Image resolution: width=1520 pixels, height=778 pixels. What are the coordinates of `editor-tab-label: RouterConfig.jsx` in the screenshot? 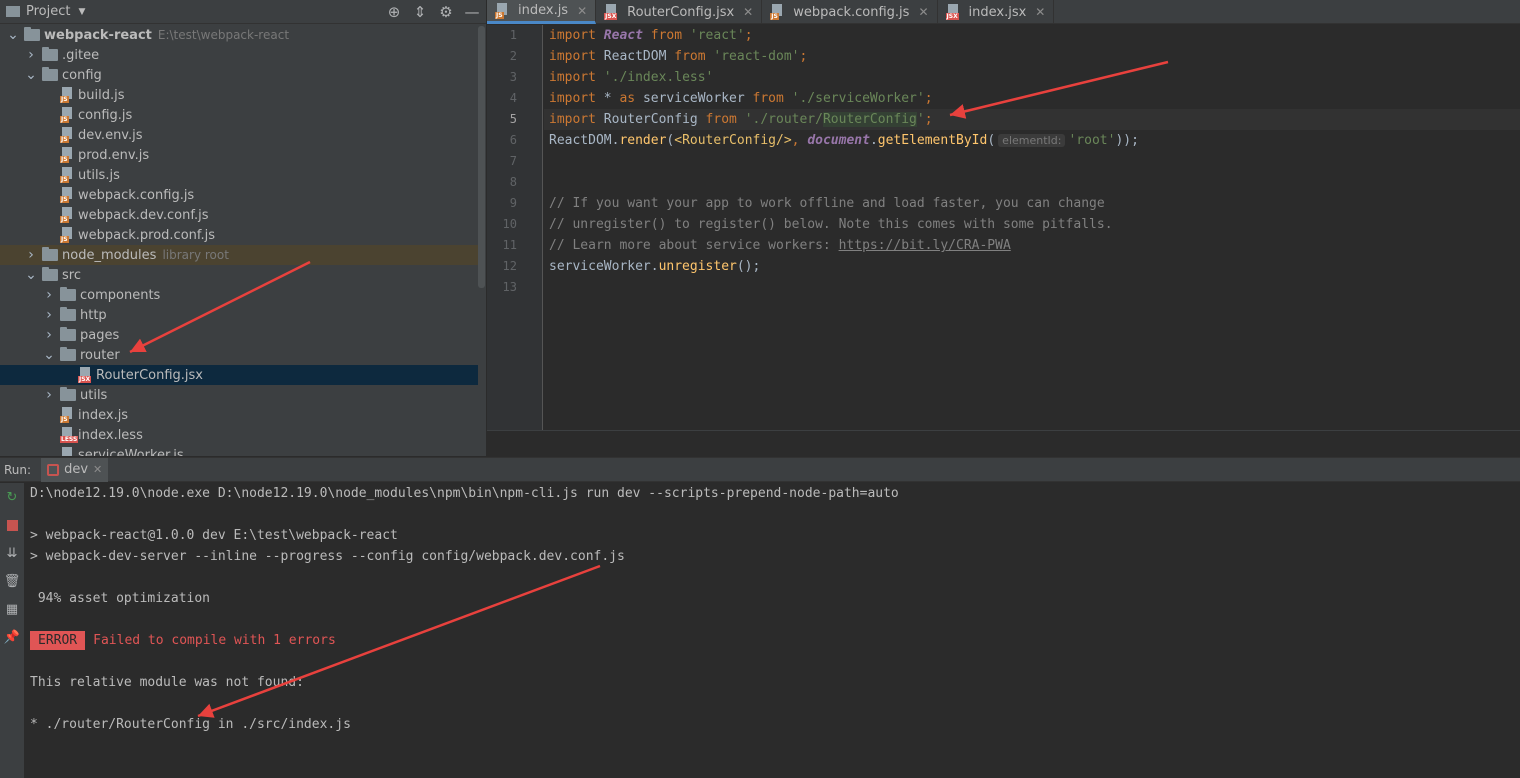 It's located at (681, 12).